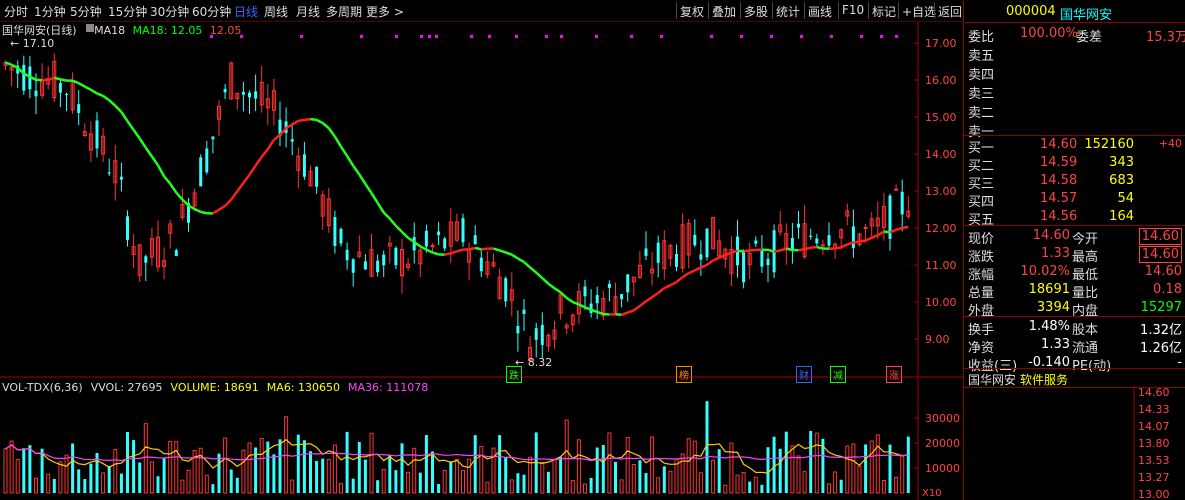 The width and height of the screenshot is (1185, 500). Describe the element at coordinates (684, 374) in the screenshot. I see `event-marker: 榜` at that location.